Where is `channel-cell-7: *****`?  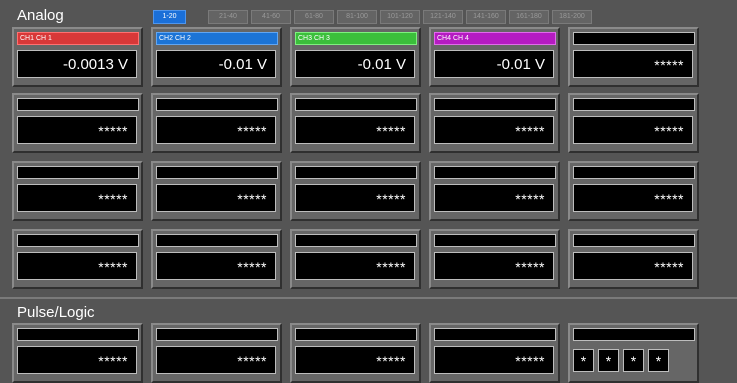
channel-cell-7: ***** is located at coordinates (216, 123).